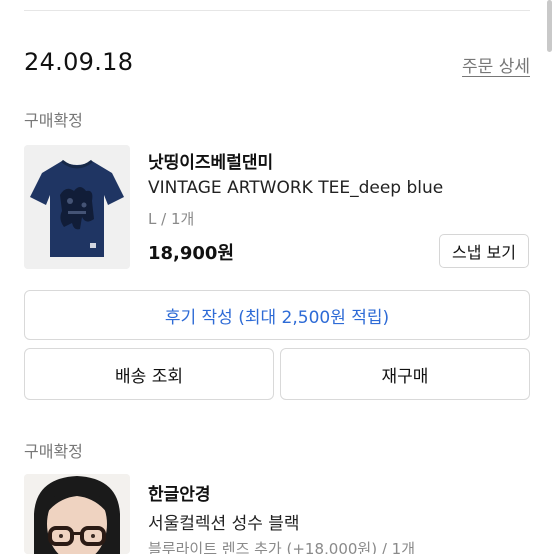 This screenshot has width=554, height=554. Describe the element at coordinates (281, 547) in the screenshot. I see `product-option: 블루라이트 렌즈 추가 (+18,000원) / 1개` at that location.